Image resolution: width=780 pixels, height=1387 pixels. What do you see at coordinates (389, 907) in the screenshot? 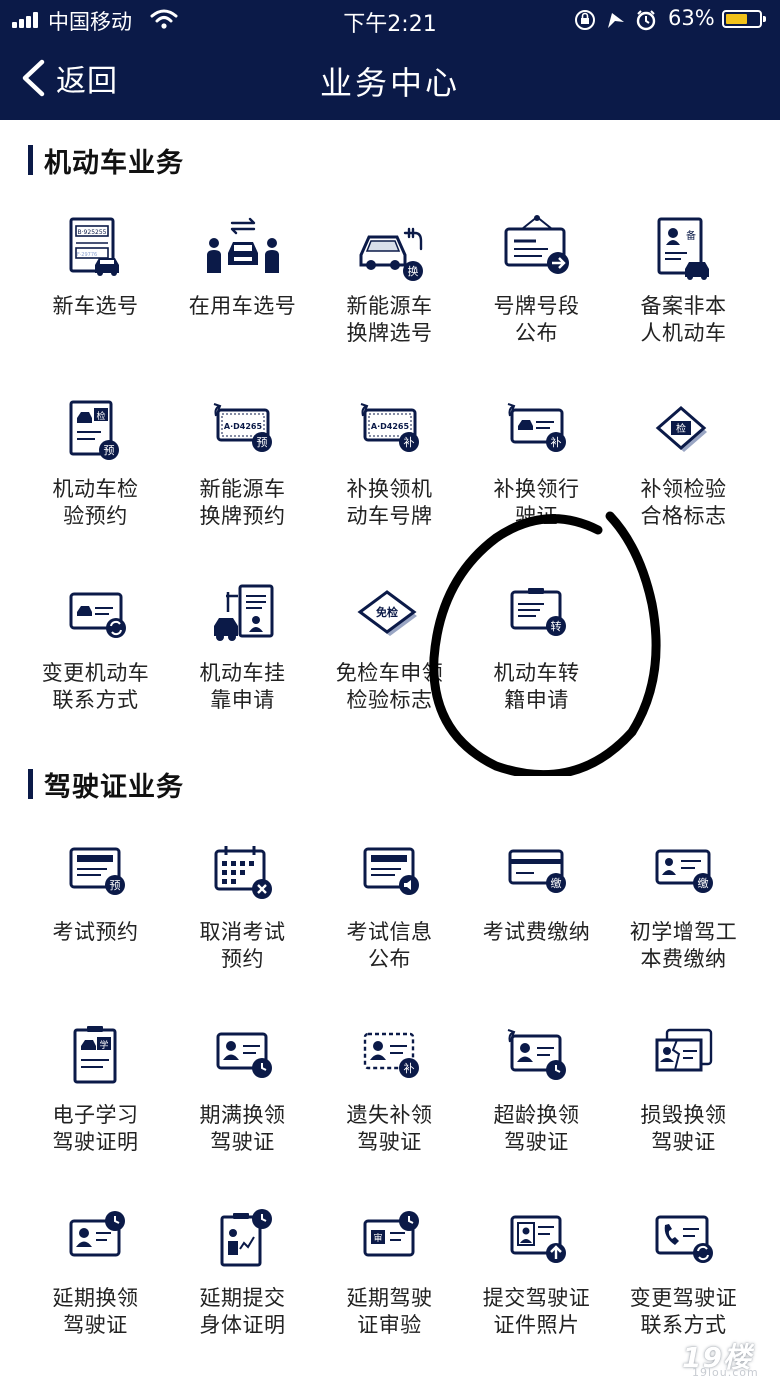
I see `service-tile-exam-info: 考试信息 公布` at bounding box center [389, 907].